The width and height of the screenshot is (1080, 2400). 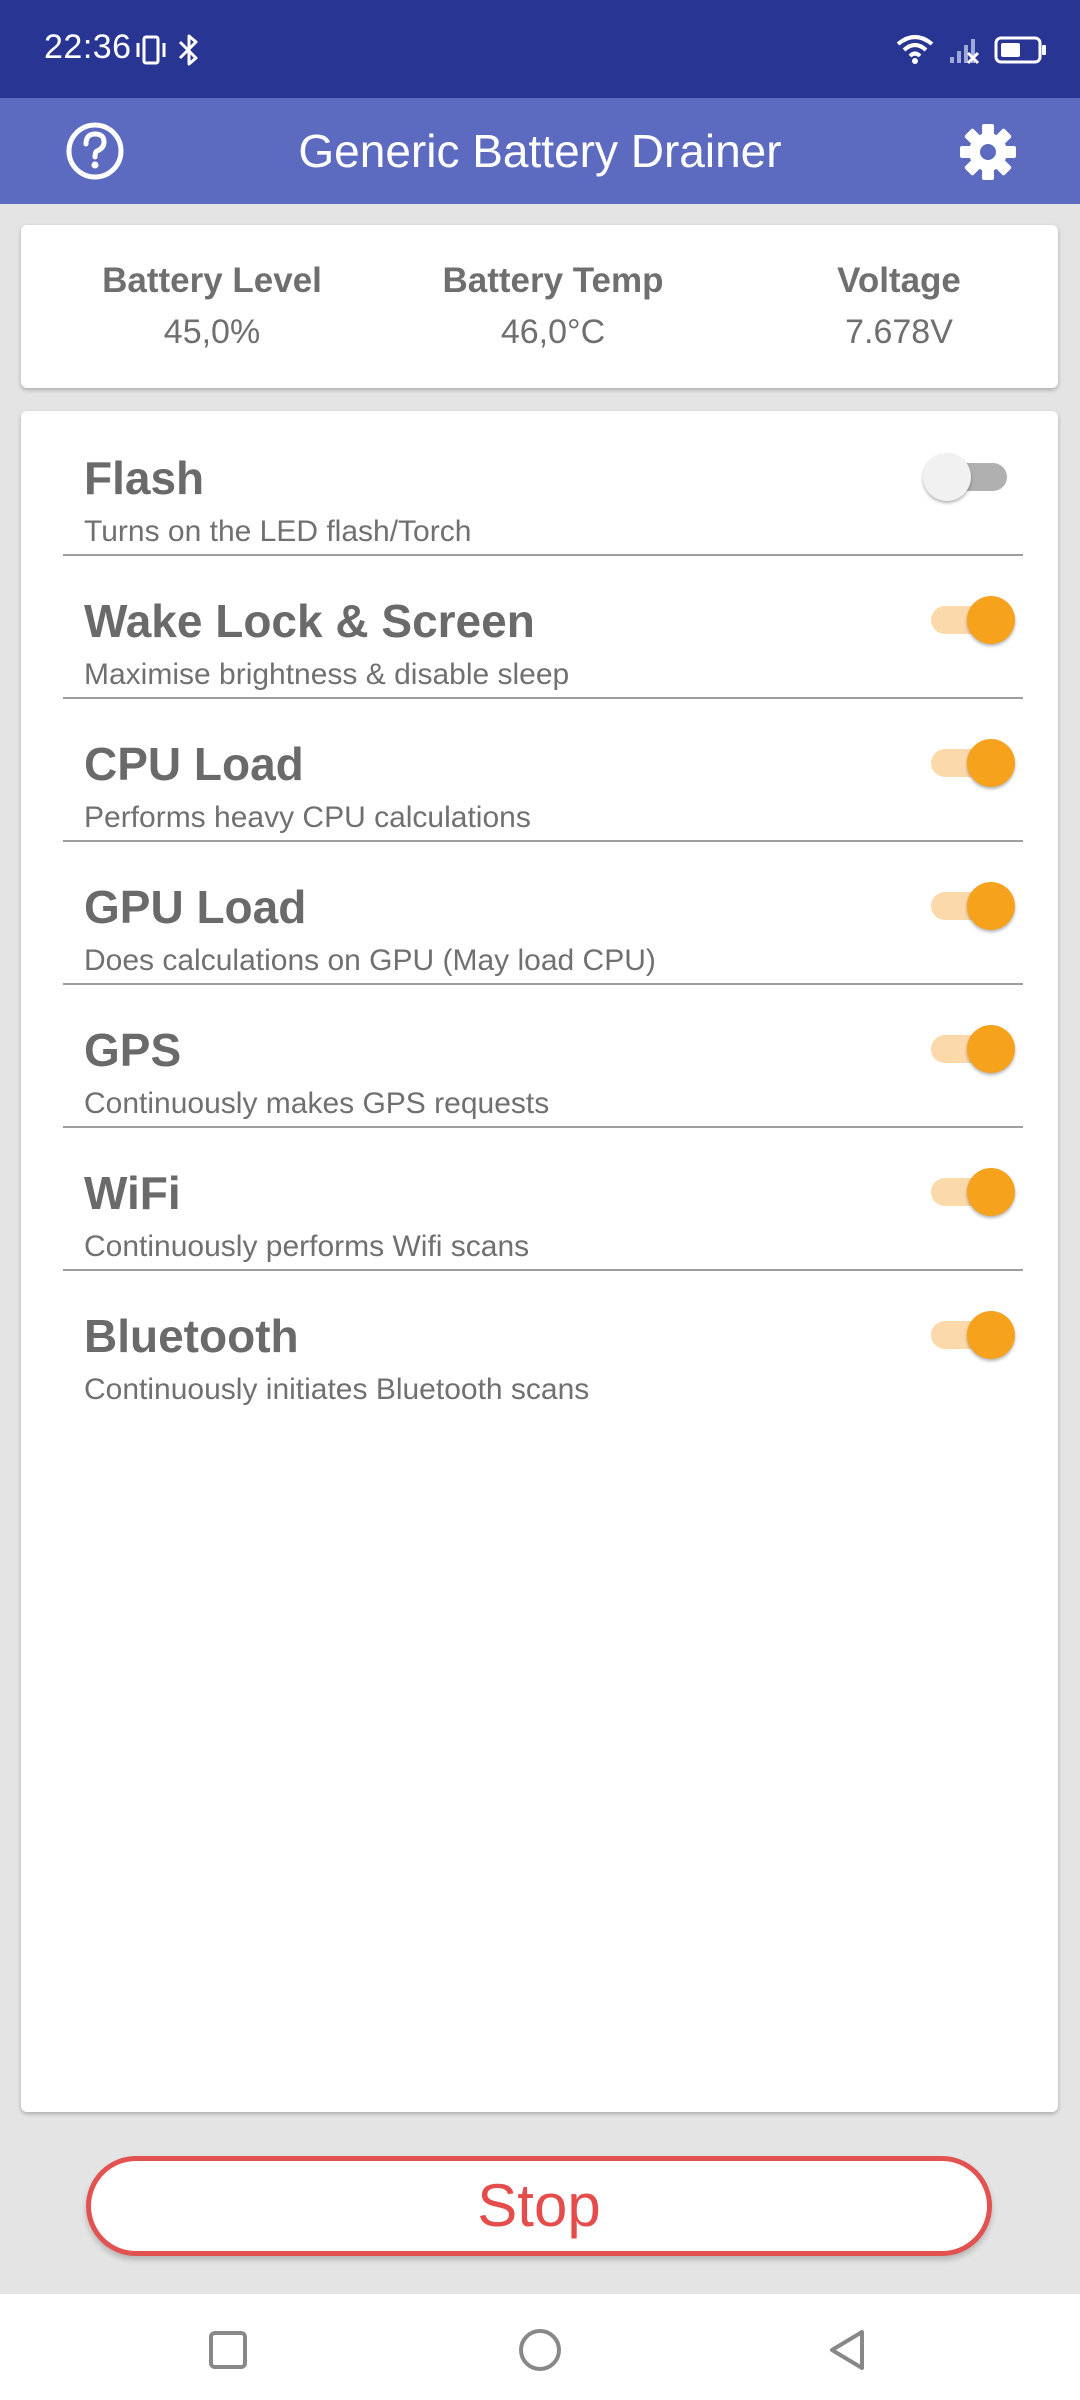 I want to click on battery-level-value: 45,0%, so click(x=212, y=332).